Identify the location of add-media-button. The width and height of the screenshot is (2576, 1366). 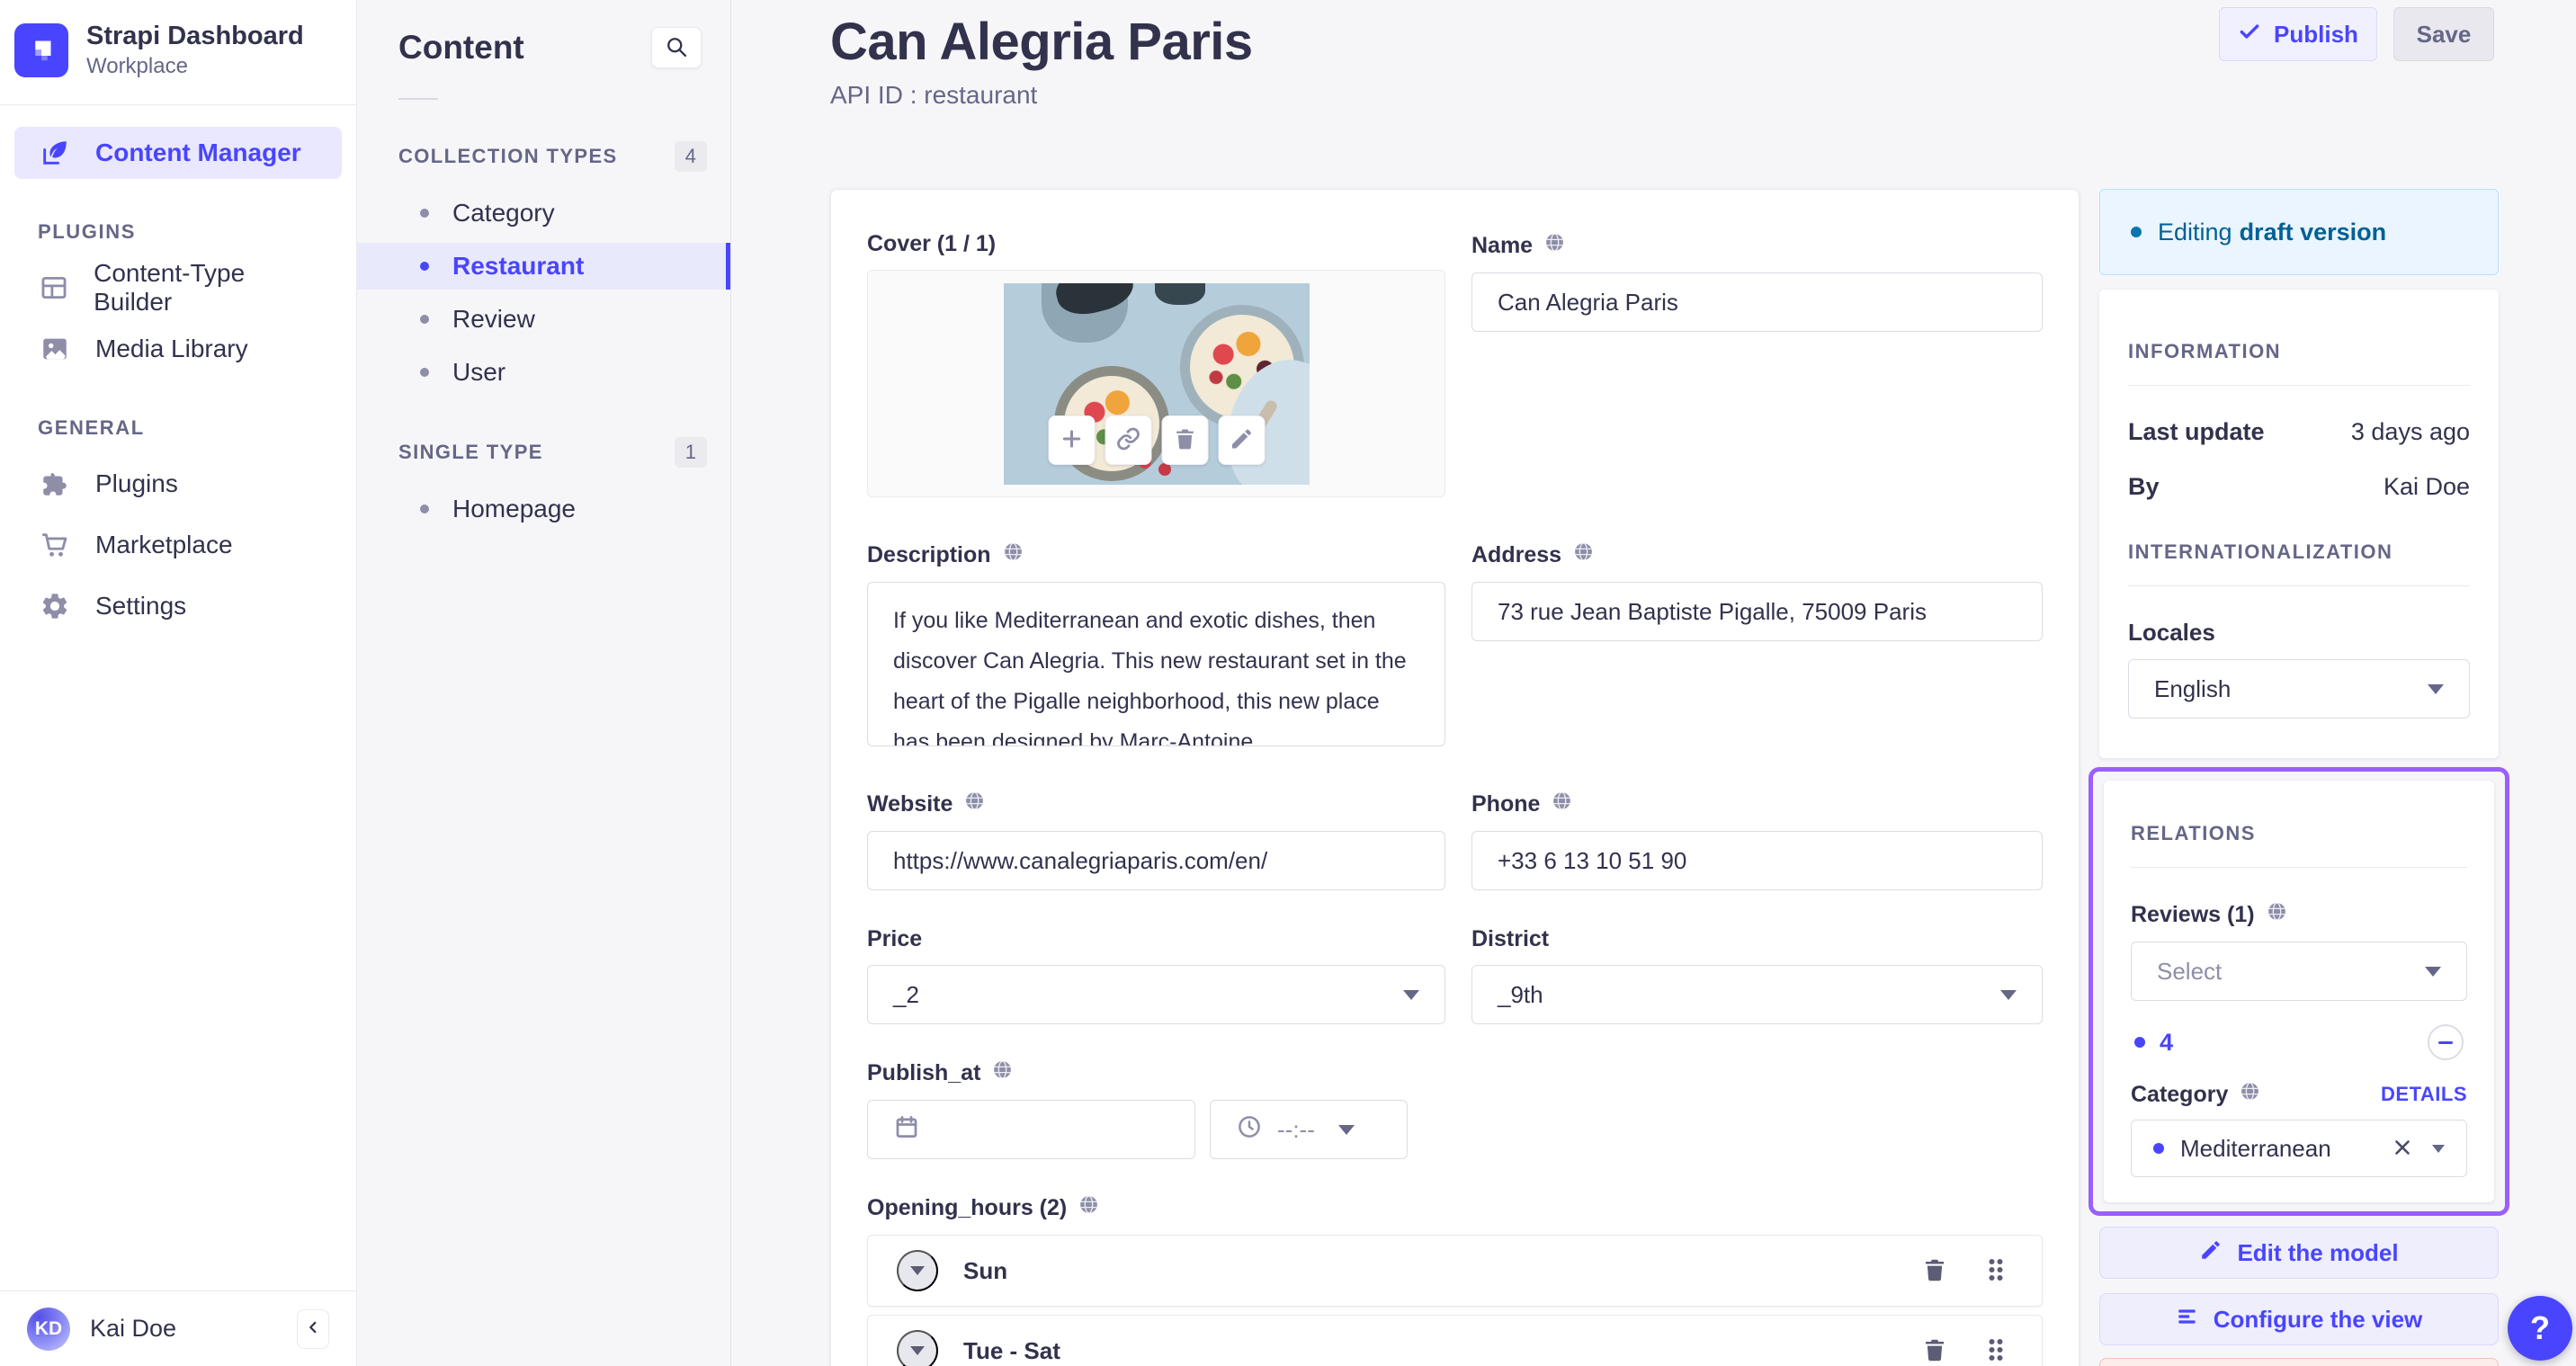
(1071, 440).